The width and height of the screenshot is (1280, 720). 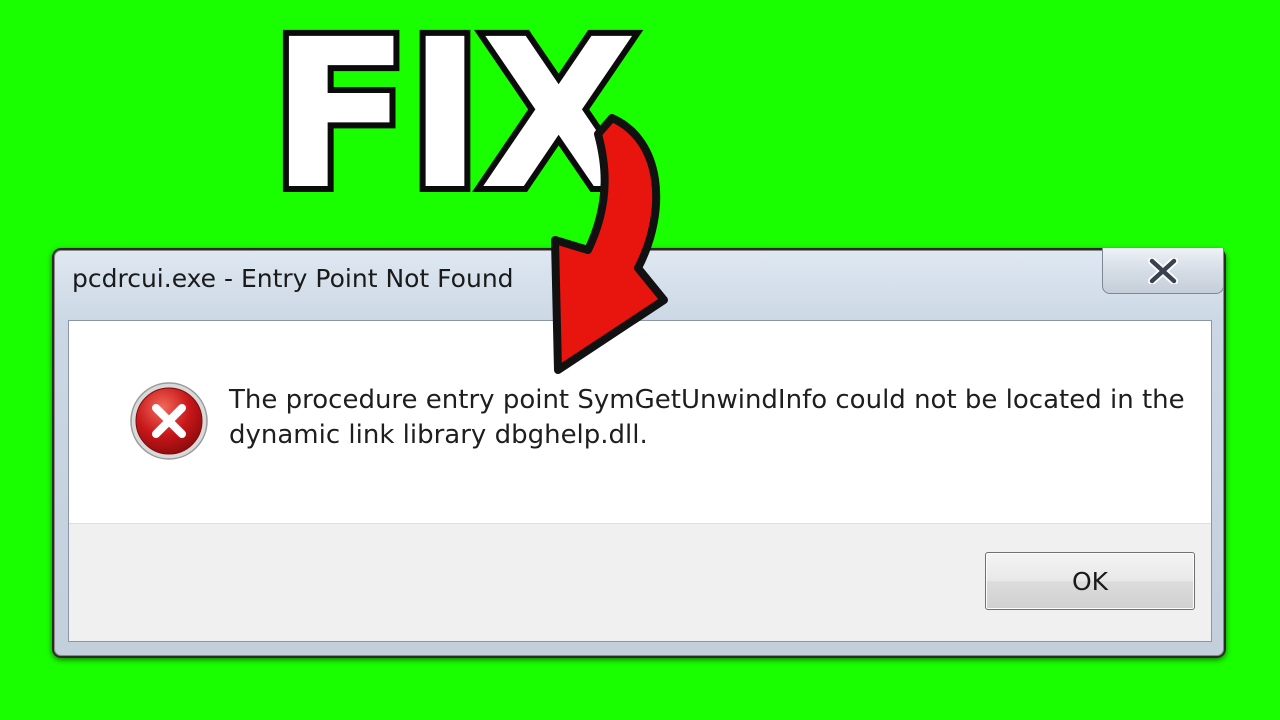 I want to click on close-icon, so click(x=1163, y=270).